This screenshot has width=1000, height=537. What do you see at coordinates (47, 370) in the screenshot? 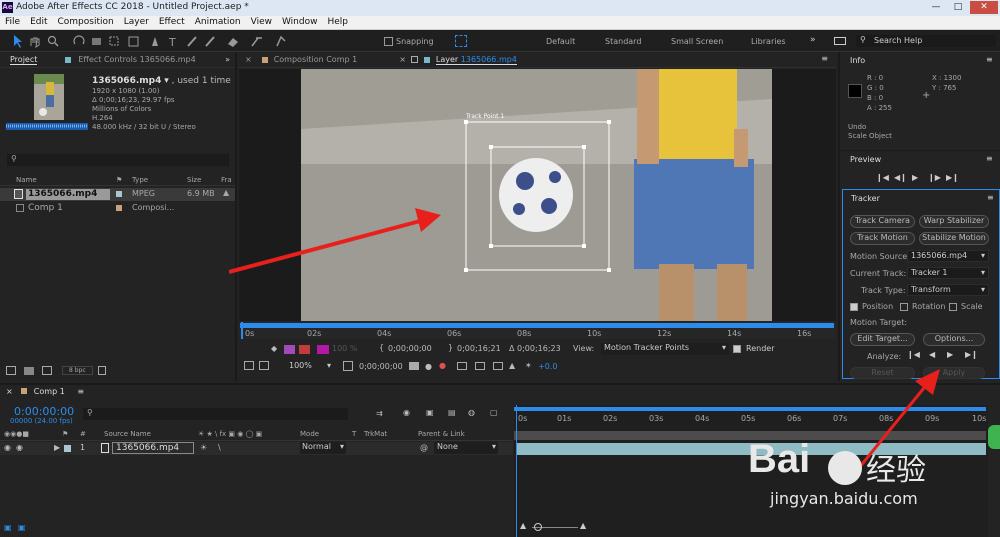
I see `new-comp-icon` at bounding box center [47, 370].